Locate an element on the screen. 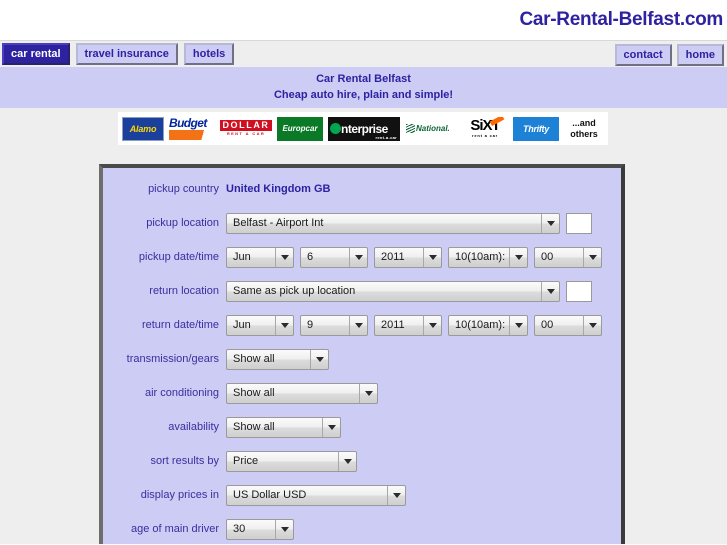 Image resolution: width=727 pixels, height=545 pixels. select-return-hour: 10(10am): is located at coordinates (488, 325).